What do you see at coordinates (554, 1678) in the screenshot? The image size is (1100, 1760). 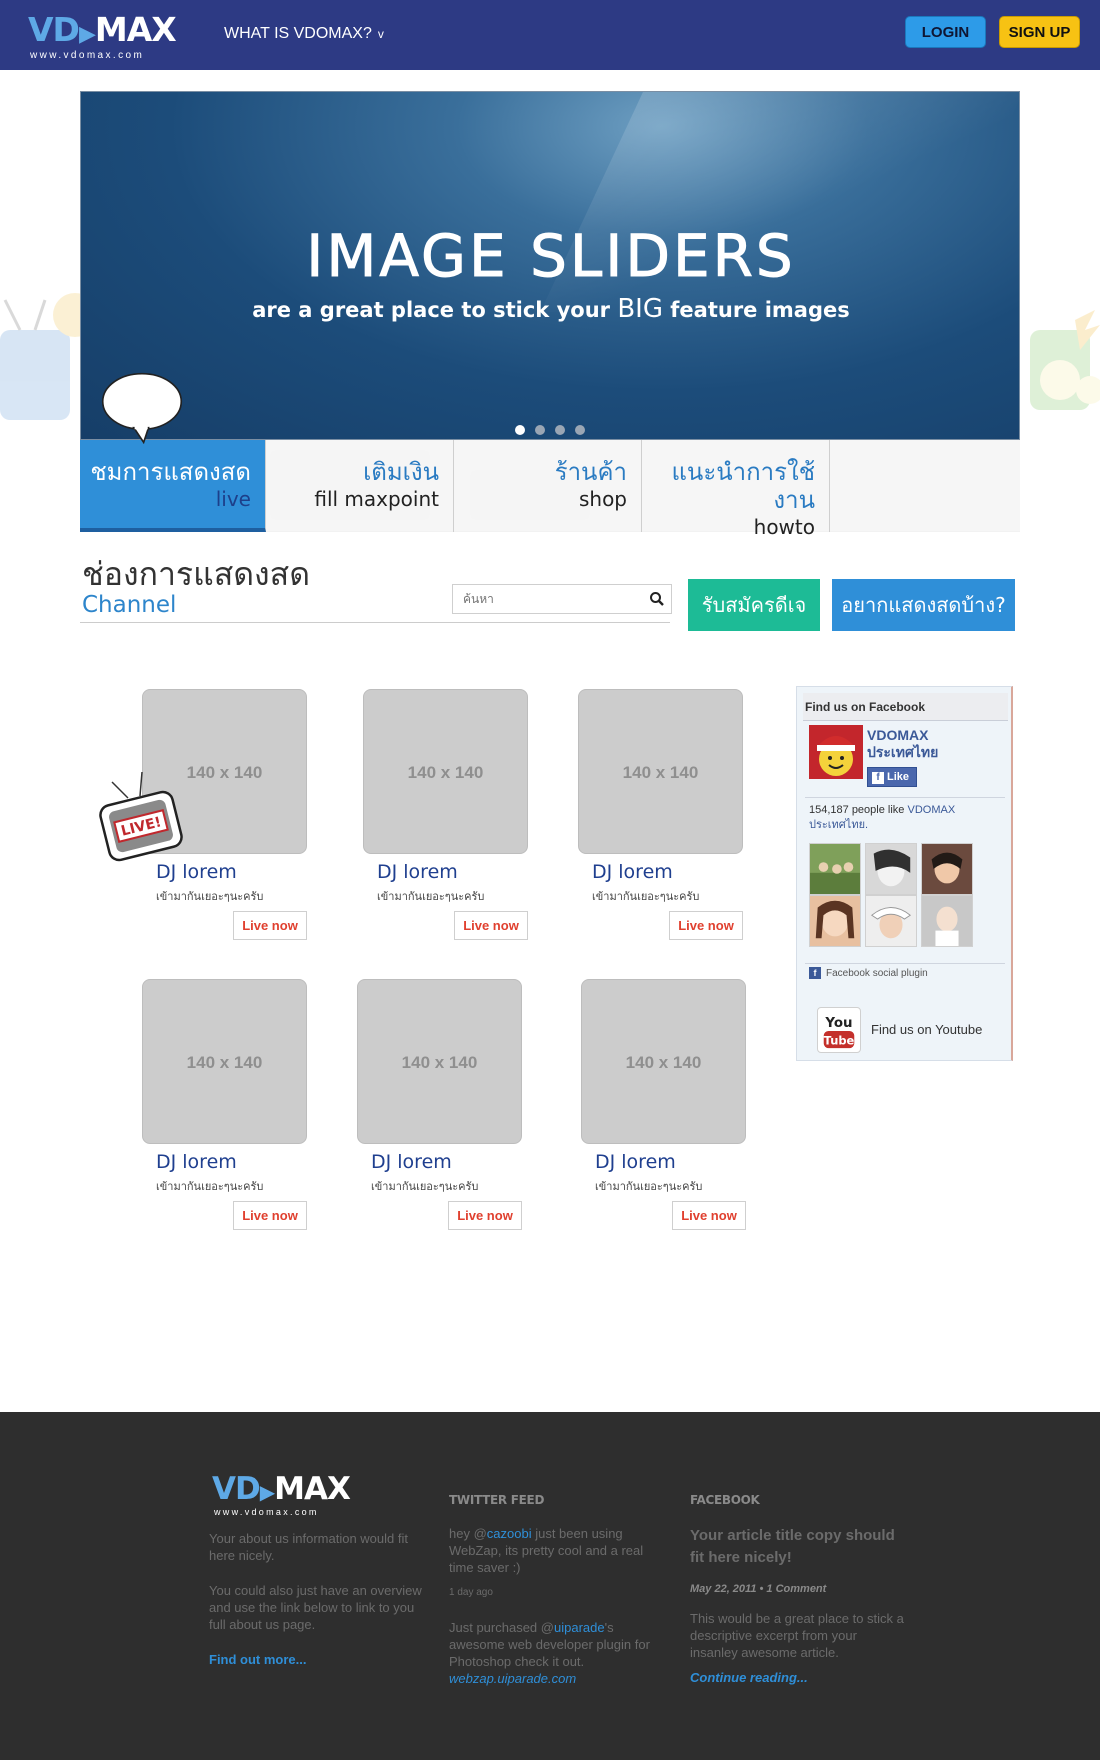 I see `tweet-2-link: webzap.uiparade.com` at bounding box center [554, 1678].